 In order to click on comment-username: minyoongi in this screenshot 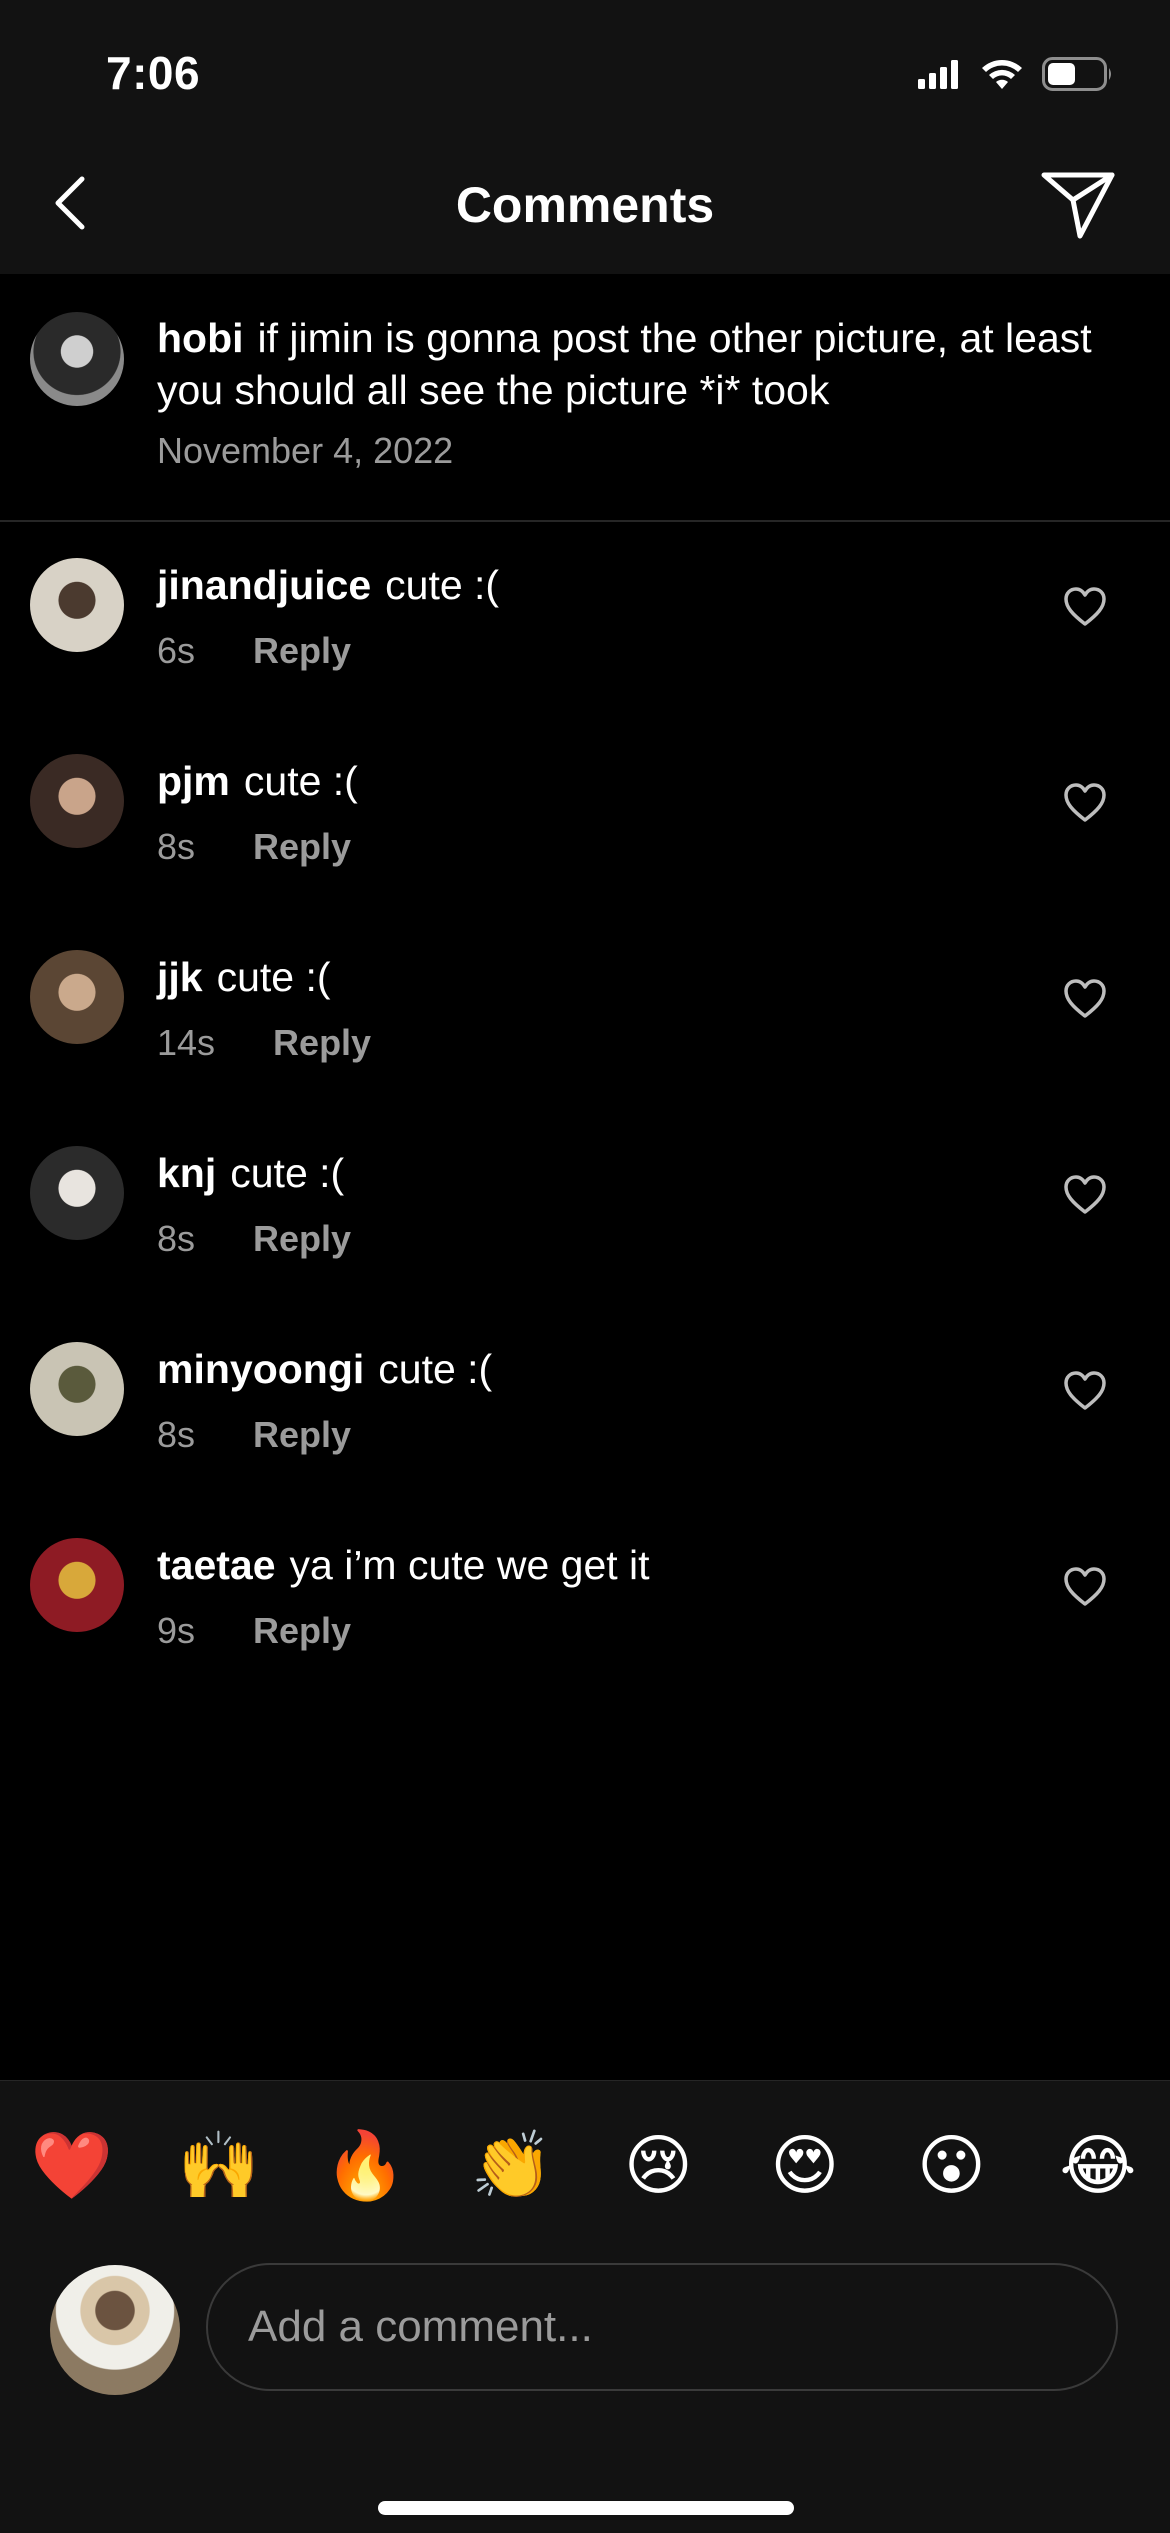, I will do `click(260, 1369)`.